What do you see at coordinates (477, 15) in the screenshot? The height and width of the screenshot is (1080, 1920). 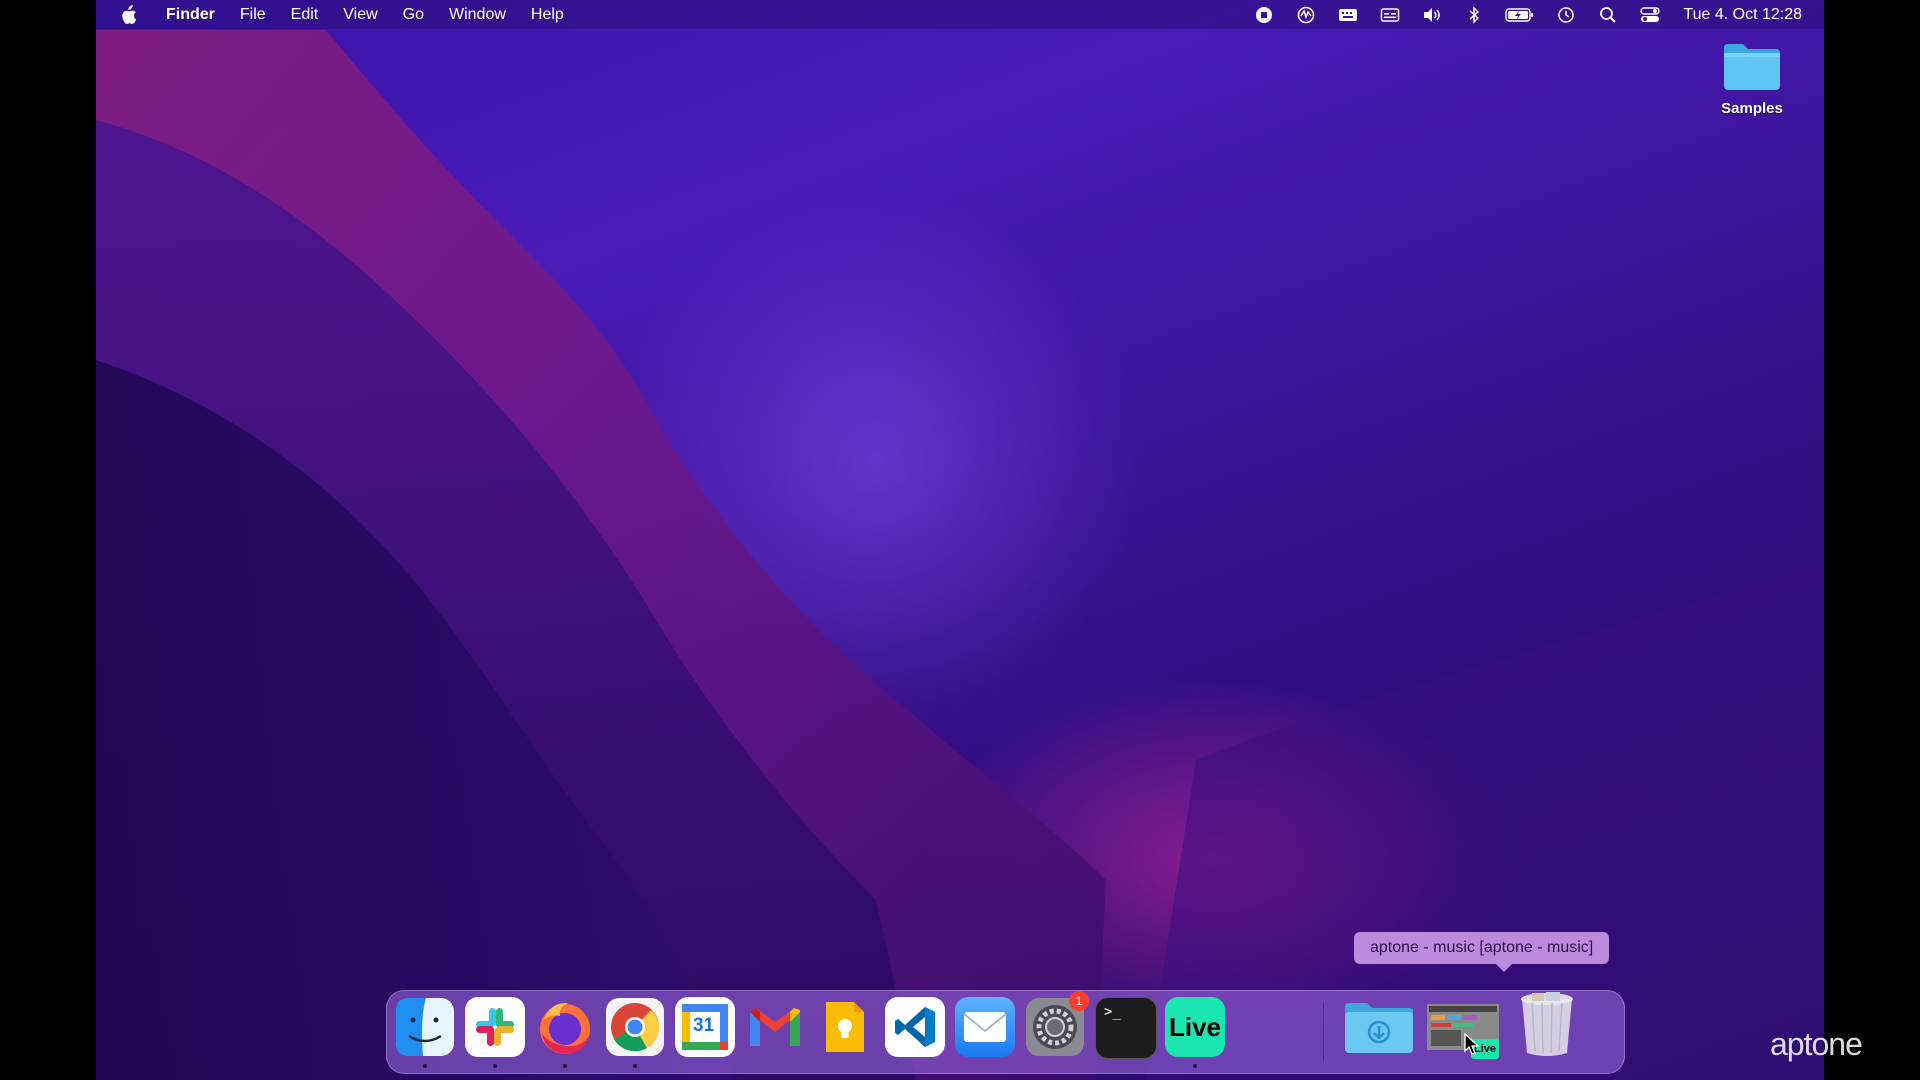 I see `menu-window: Window` at bounding box center [477, 15].